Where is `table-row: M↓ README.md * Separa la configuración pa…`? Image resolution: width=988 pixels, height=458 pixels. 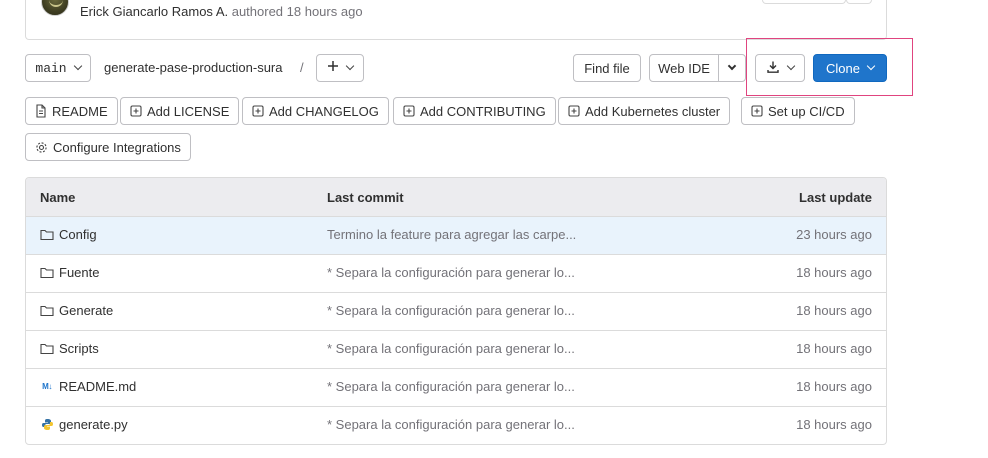
table-row: M↓ README.md * Separa la configuración pa… is located at coordinates (456, 388).